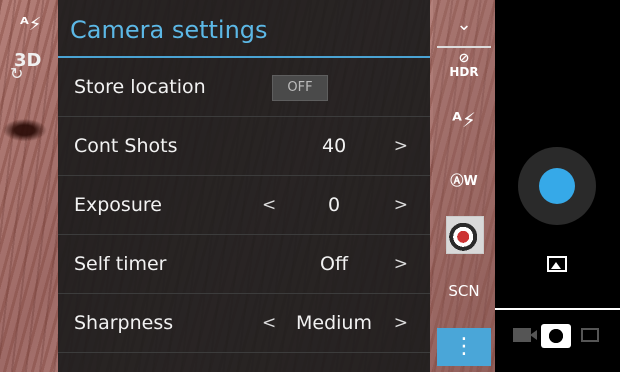 The height and width of the screenshot is (372, 620). Describe the element at coordinates (126, 146) in the screenshot. I see `setting-label: Cont Shots` at that location.